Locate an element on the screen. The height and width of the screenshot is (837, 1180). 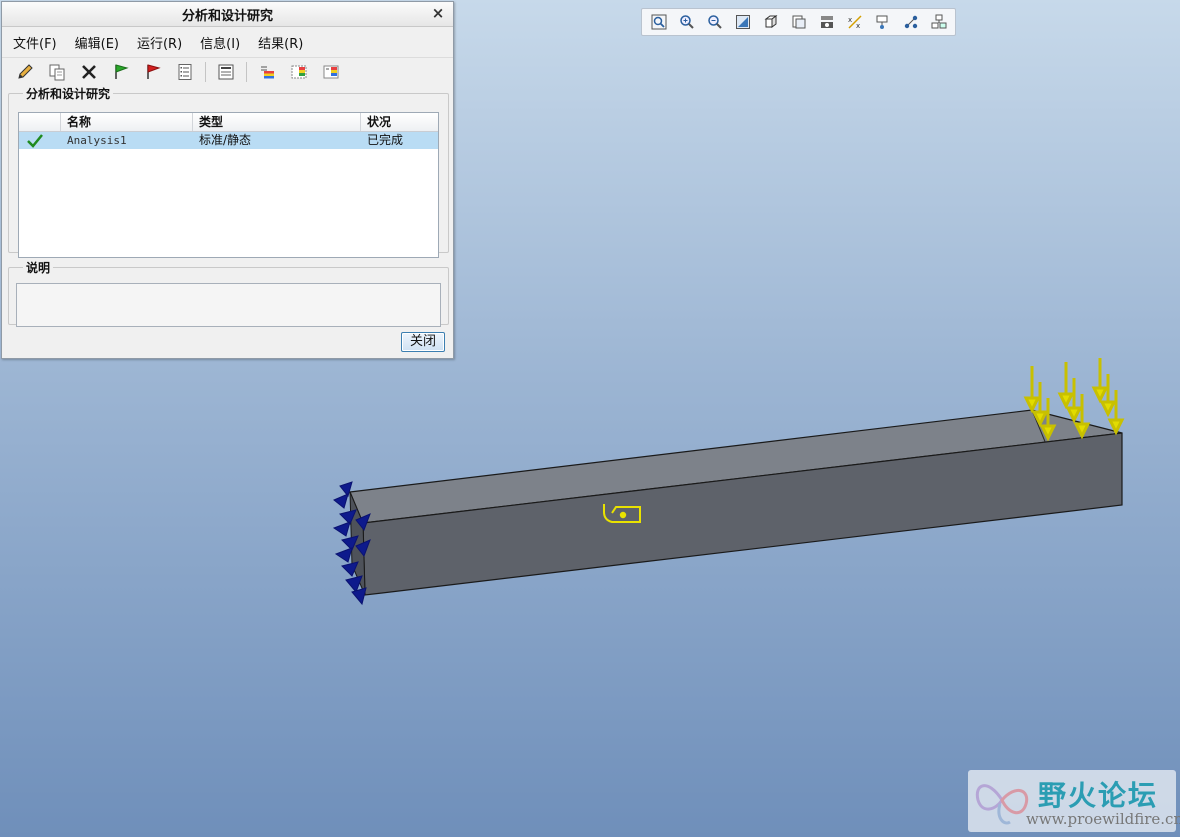
green-flag-icon is located at coordinates (121, 72).